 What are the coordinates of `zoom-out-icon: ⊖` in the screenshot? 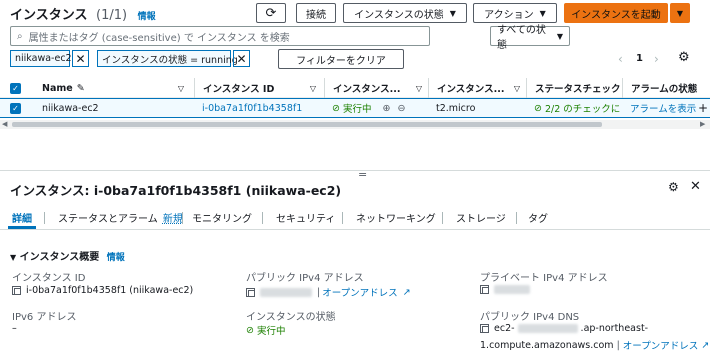 It's located at (401, 108).